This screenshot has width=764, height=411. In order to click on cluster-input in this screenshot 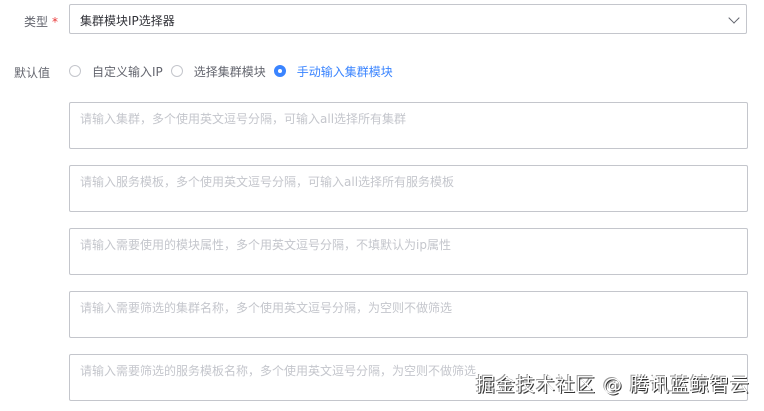, I will do `click(408, 125)`.